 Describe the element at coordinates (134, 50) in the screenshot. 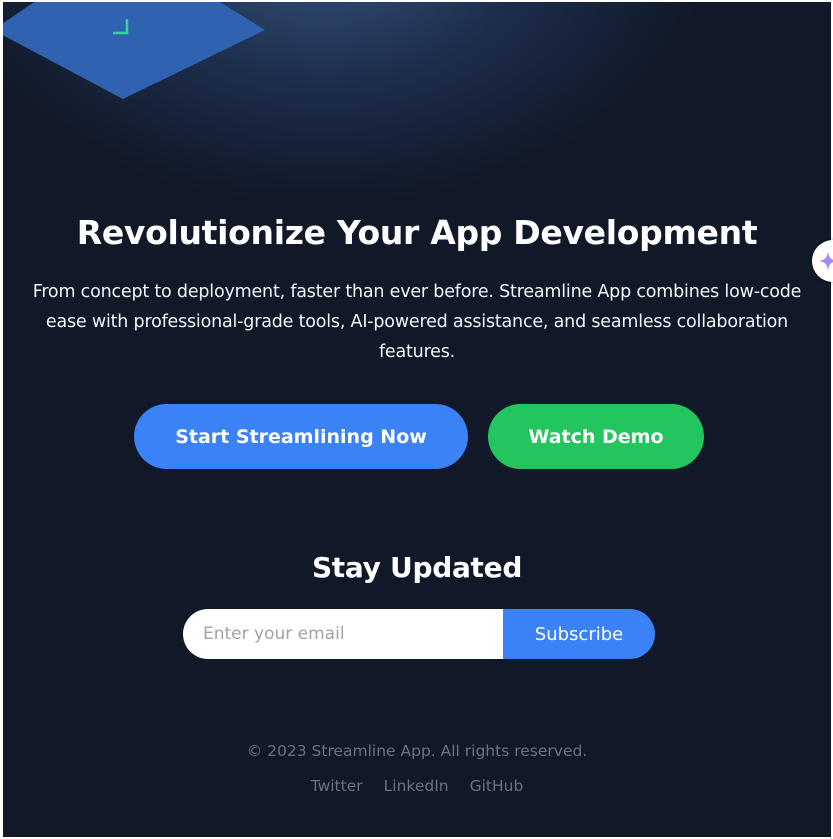

I see `decorative-diamond` at that location.